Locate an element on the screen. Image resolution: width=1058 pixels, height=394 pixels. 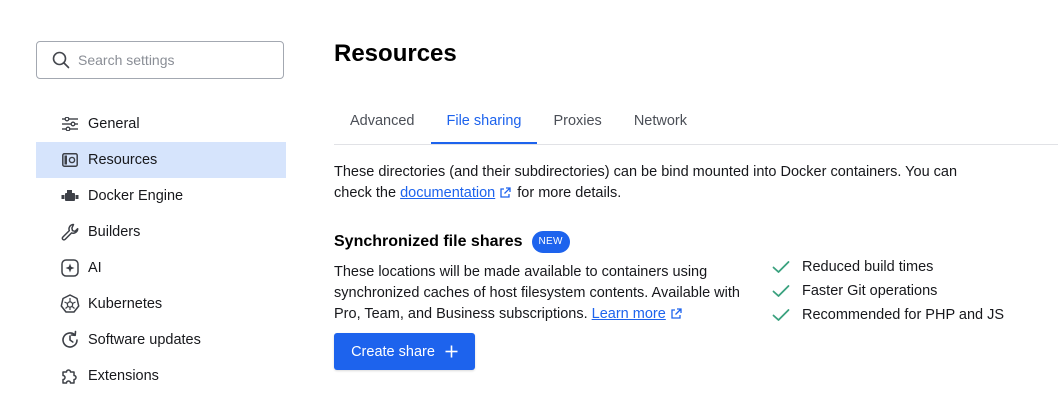
feature-label: Faster Git operations is located at coordinates (870, 291).